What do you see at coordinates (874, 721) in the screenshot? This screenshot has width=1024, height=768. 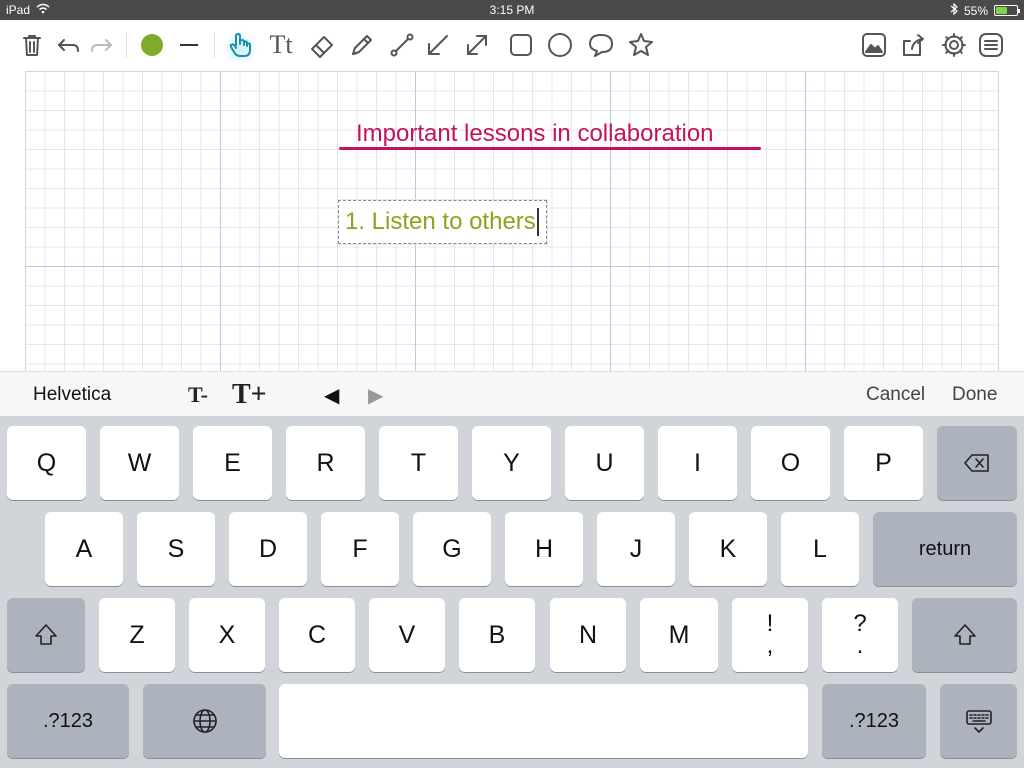 I see `numbers-key-right: .?123` at bounding box center [874, 721].